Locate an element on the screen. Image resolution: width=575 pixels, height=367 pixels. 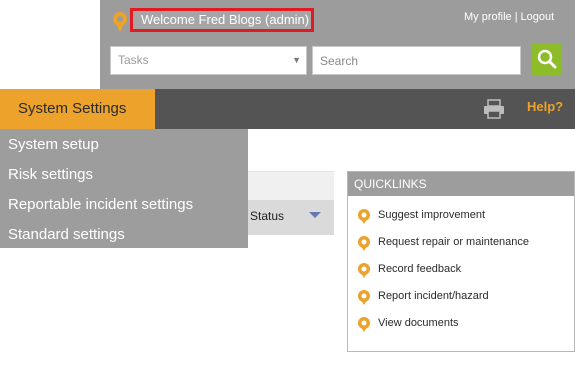
menu-item-standard-settings: Standard settings is located at coordinates (66, 234).